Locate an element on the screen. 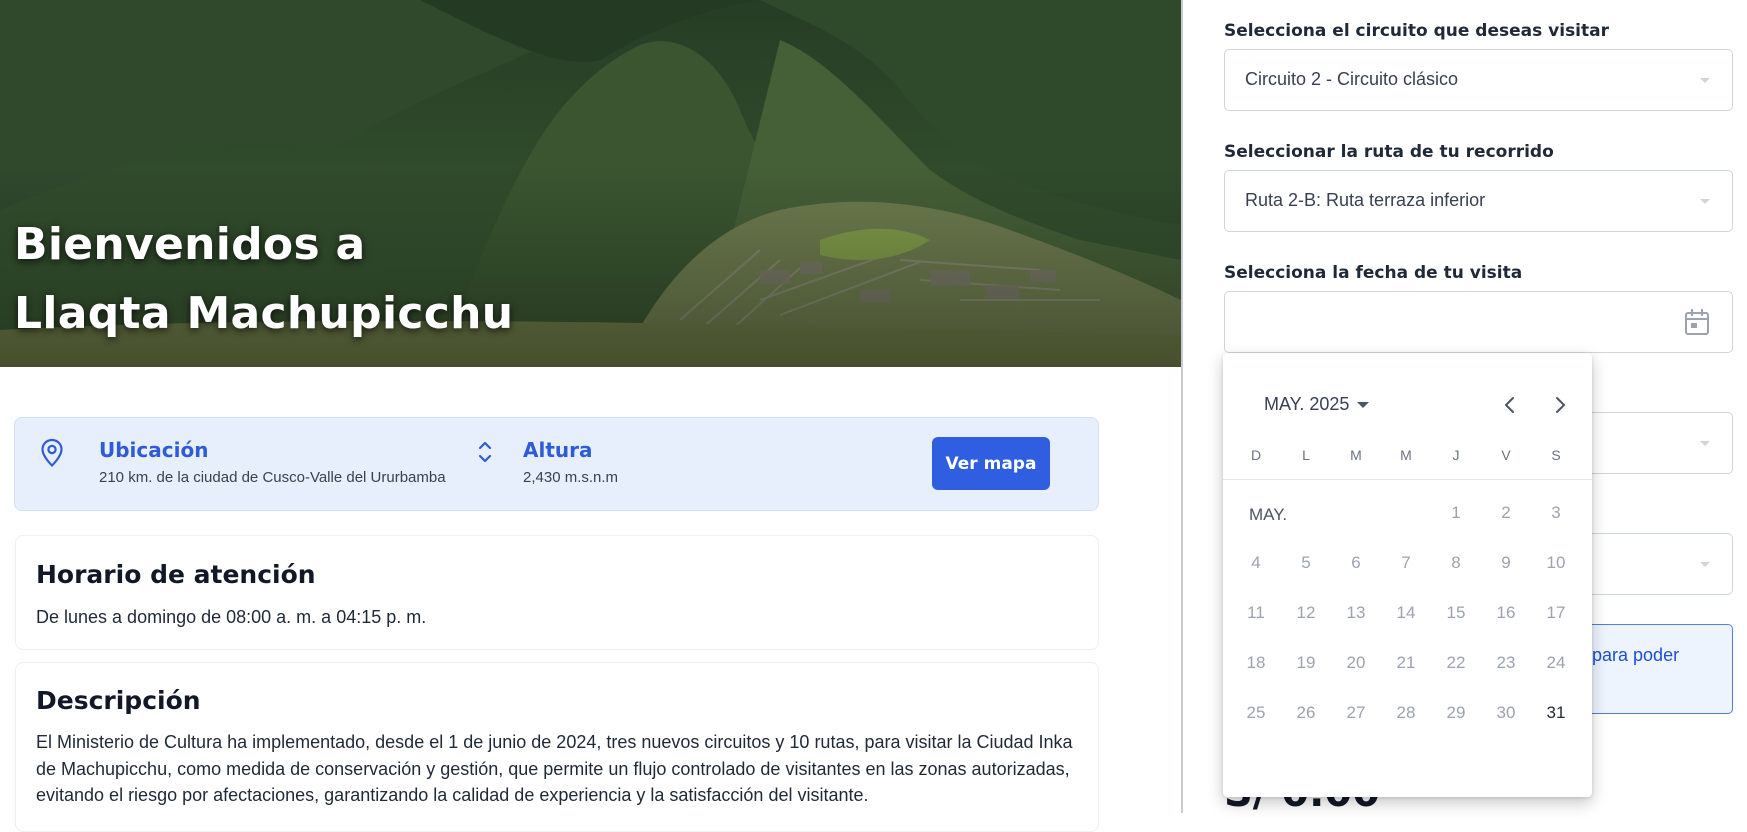 Image resolution: width=1747 pixels, height=832 pixels. circuit-select: Circuito 2 - Circuito clásico is located at coordinates (1478, 80).